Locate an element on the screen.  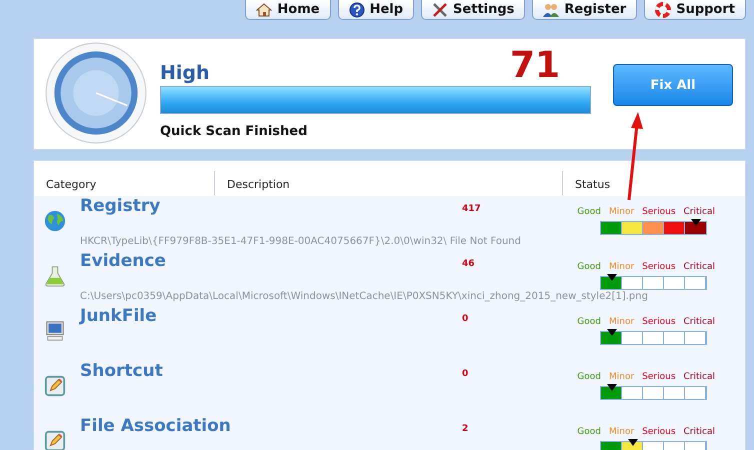
issue-count: 417 is located at coordinates (471, 209).